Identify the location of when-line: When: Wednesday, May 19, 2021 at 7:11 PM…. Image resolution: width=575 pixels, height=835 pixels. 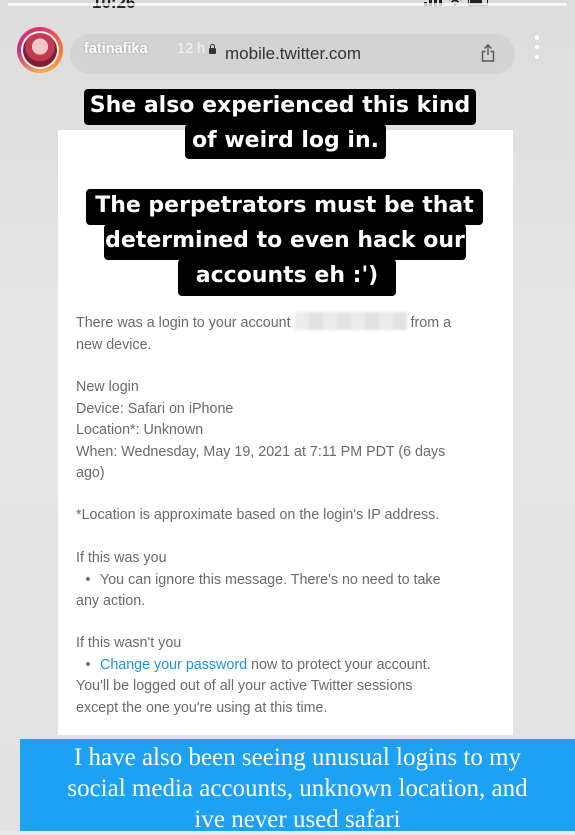
(261, 451).